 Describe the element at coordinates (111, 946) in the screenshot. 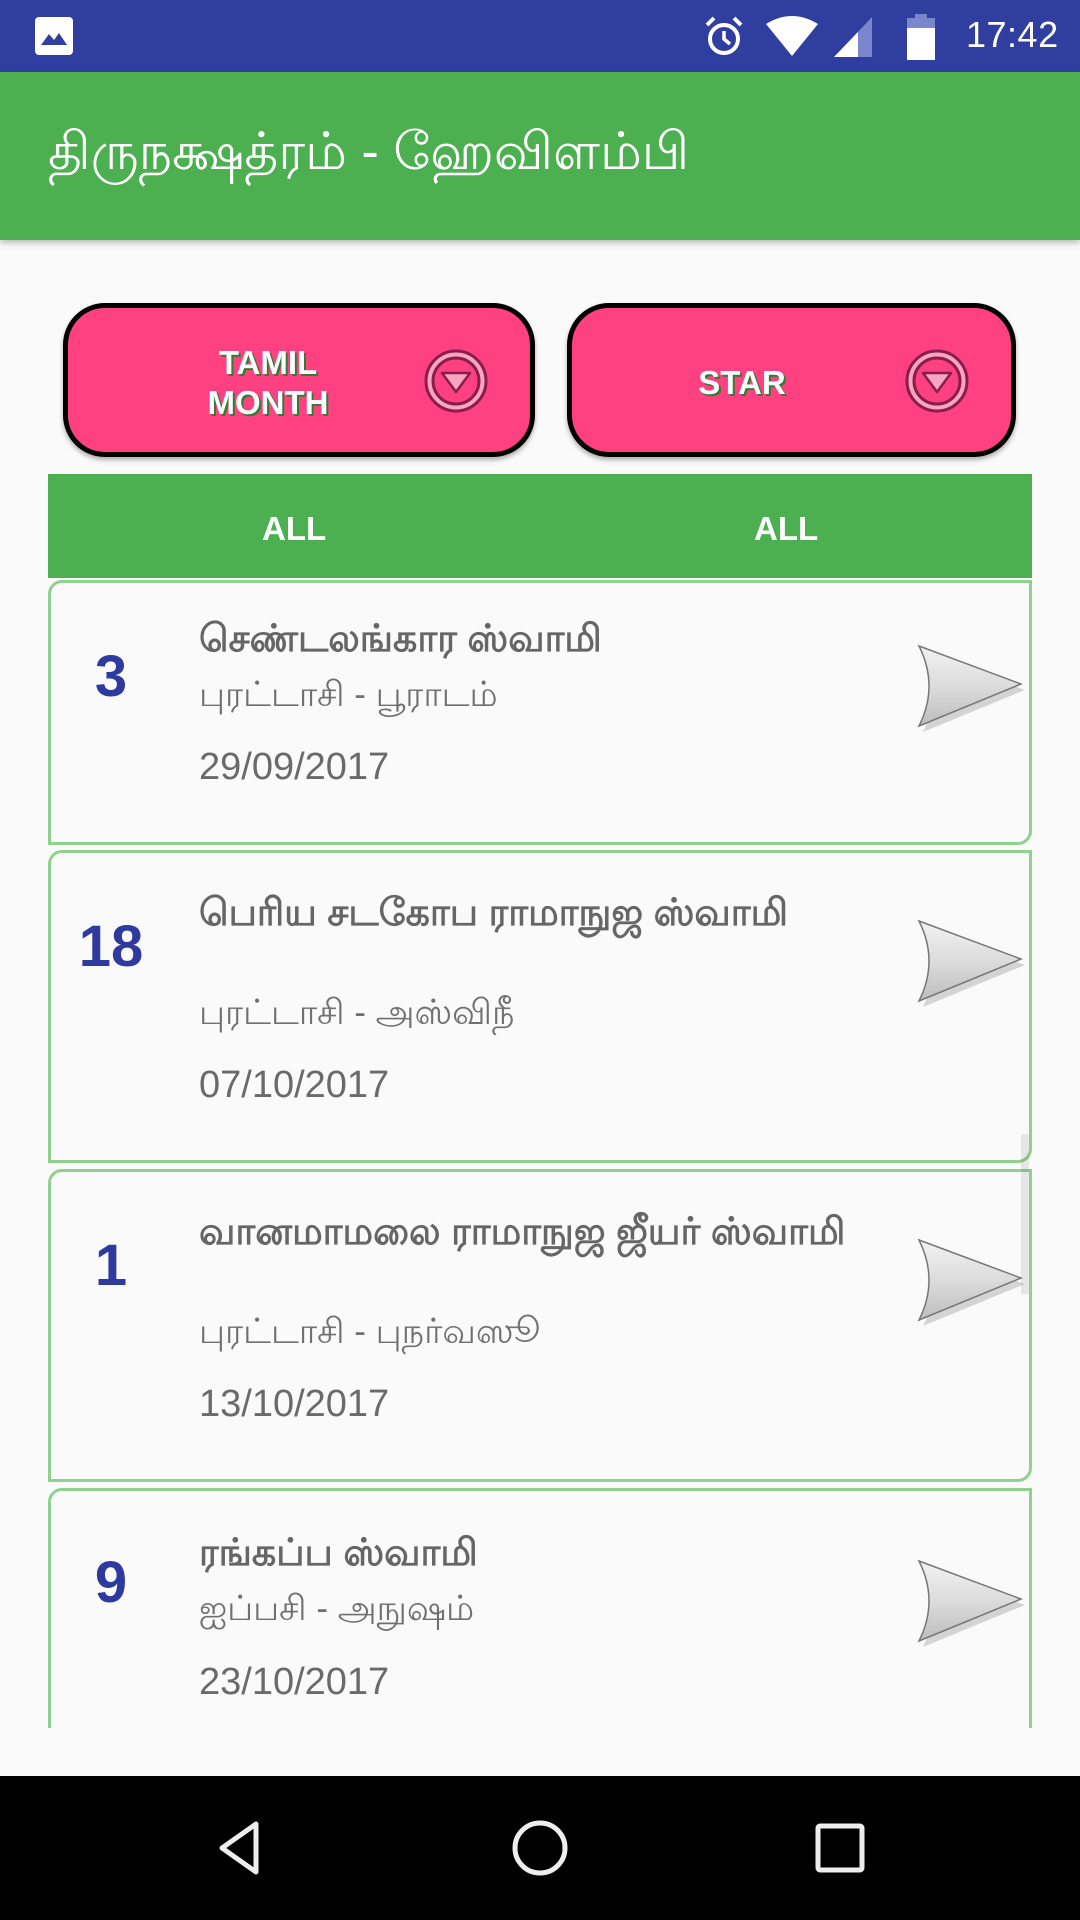

I see `item-number: 18` at that location.